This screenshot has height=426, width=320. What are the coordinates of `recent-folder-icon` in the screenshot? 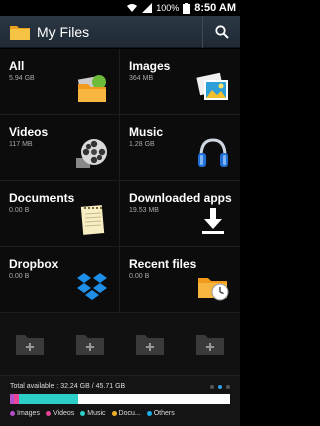 It's located at (213, 289).